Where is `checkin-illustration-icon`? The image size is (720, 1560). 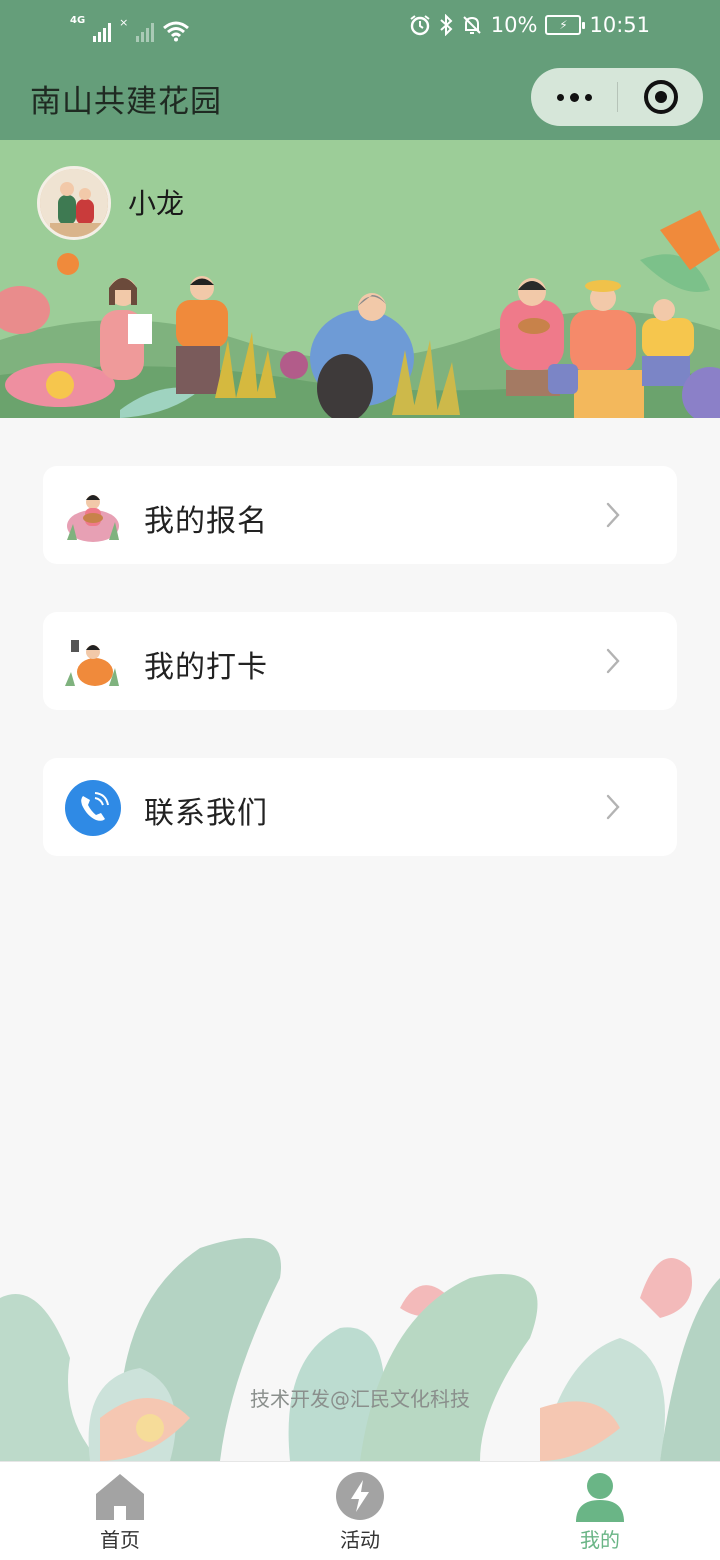
checkin-illustration-icon is located at coordinates (92, 663).